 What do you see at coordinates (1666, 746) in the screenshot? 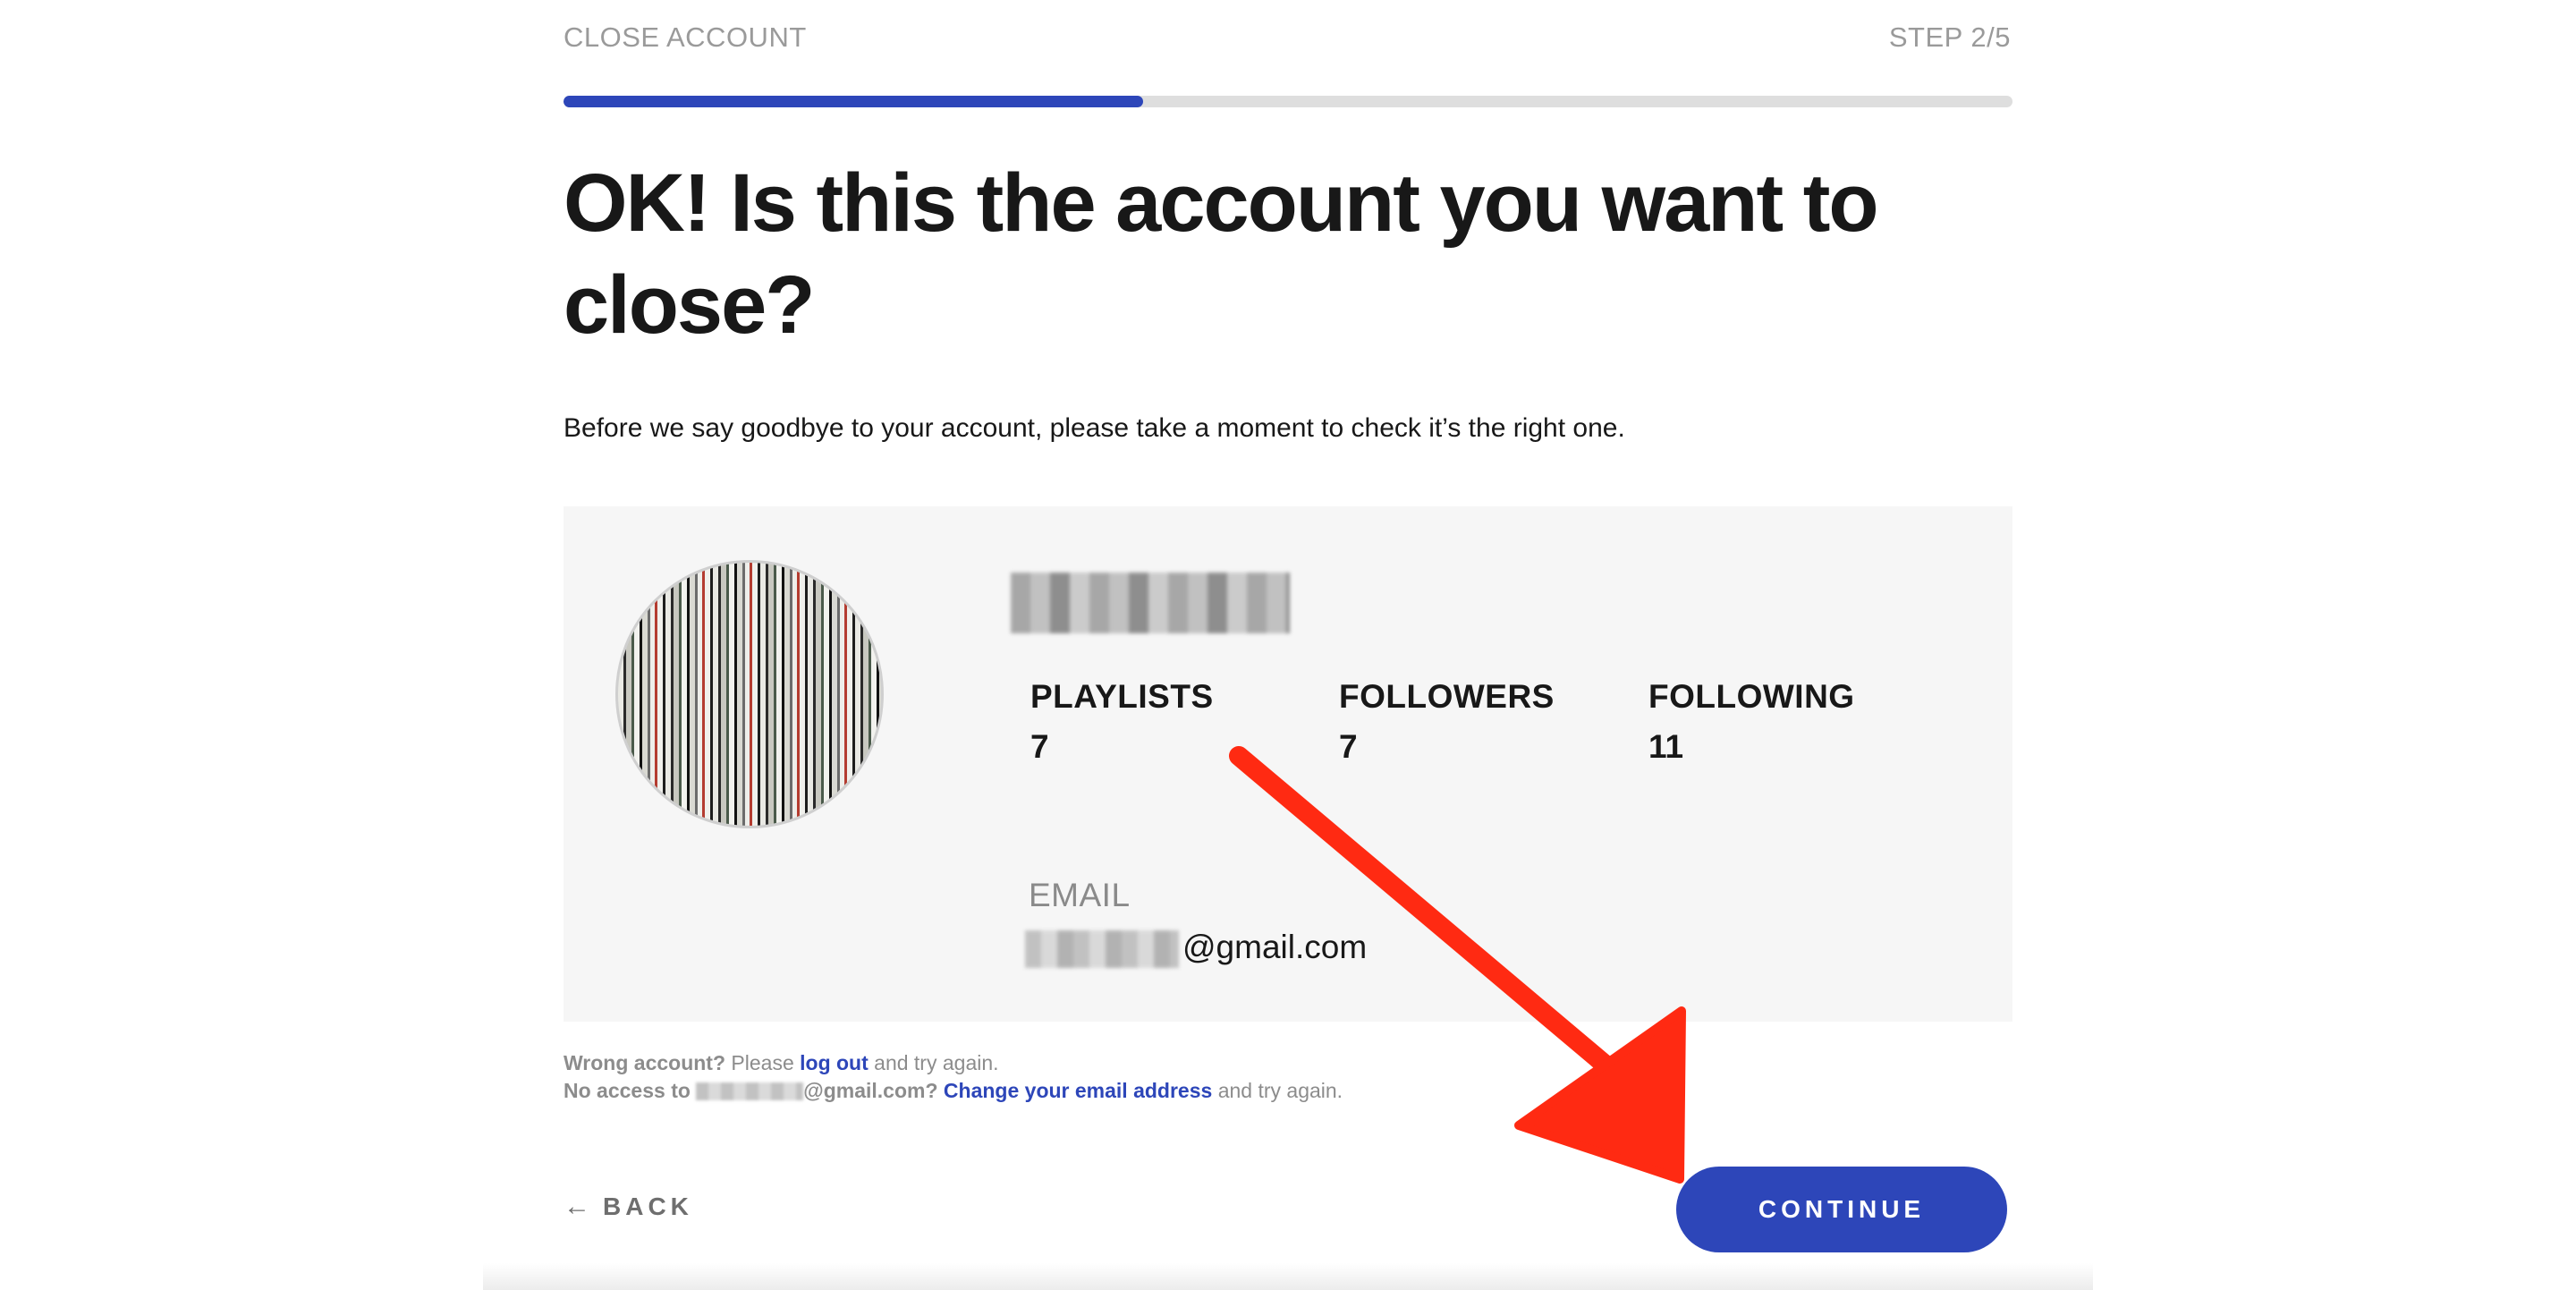
I see `stat-following-value: 11` at bounding box center [1666, 746].